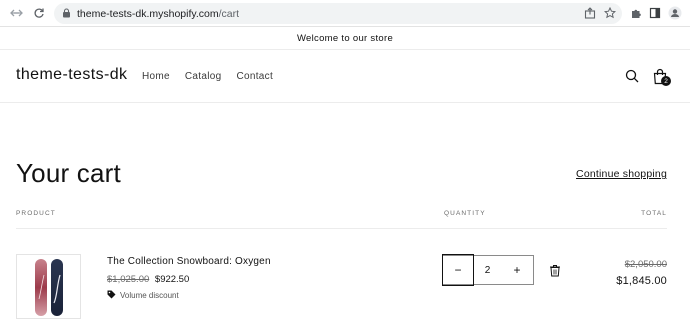  Describe the element at coordinates (666, 81) in the screenshot. I see `cart-count-badge: 2` at that location.